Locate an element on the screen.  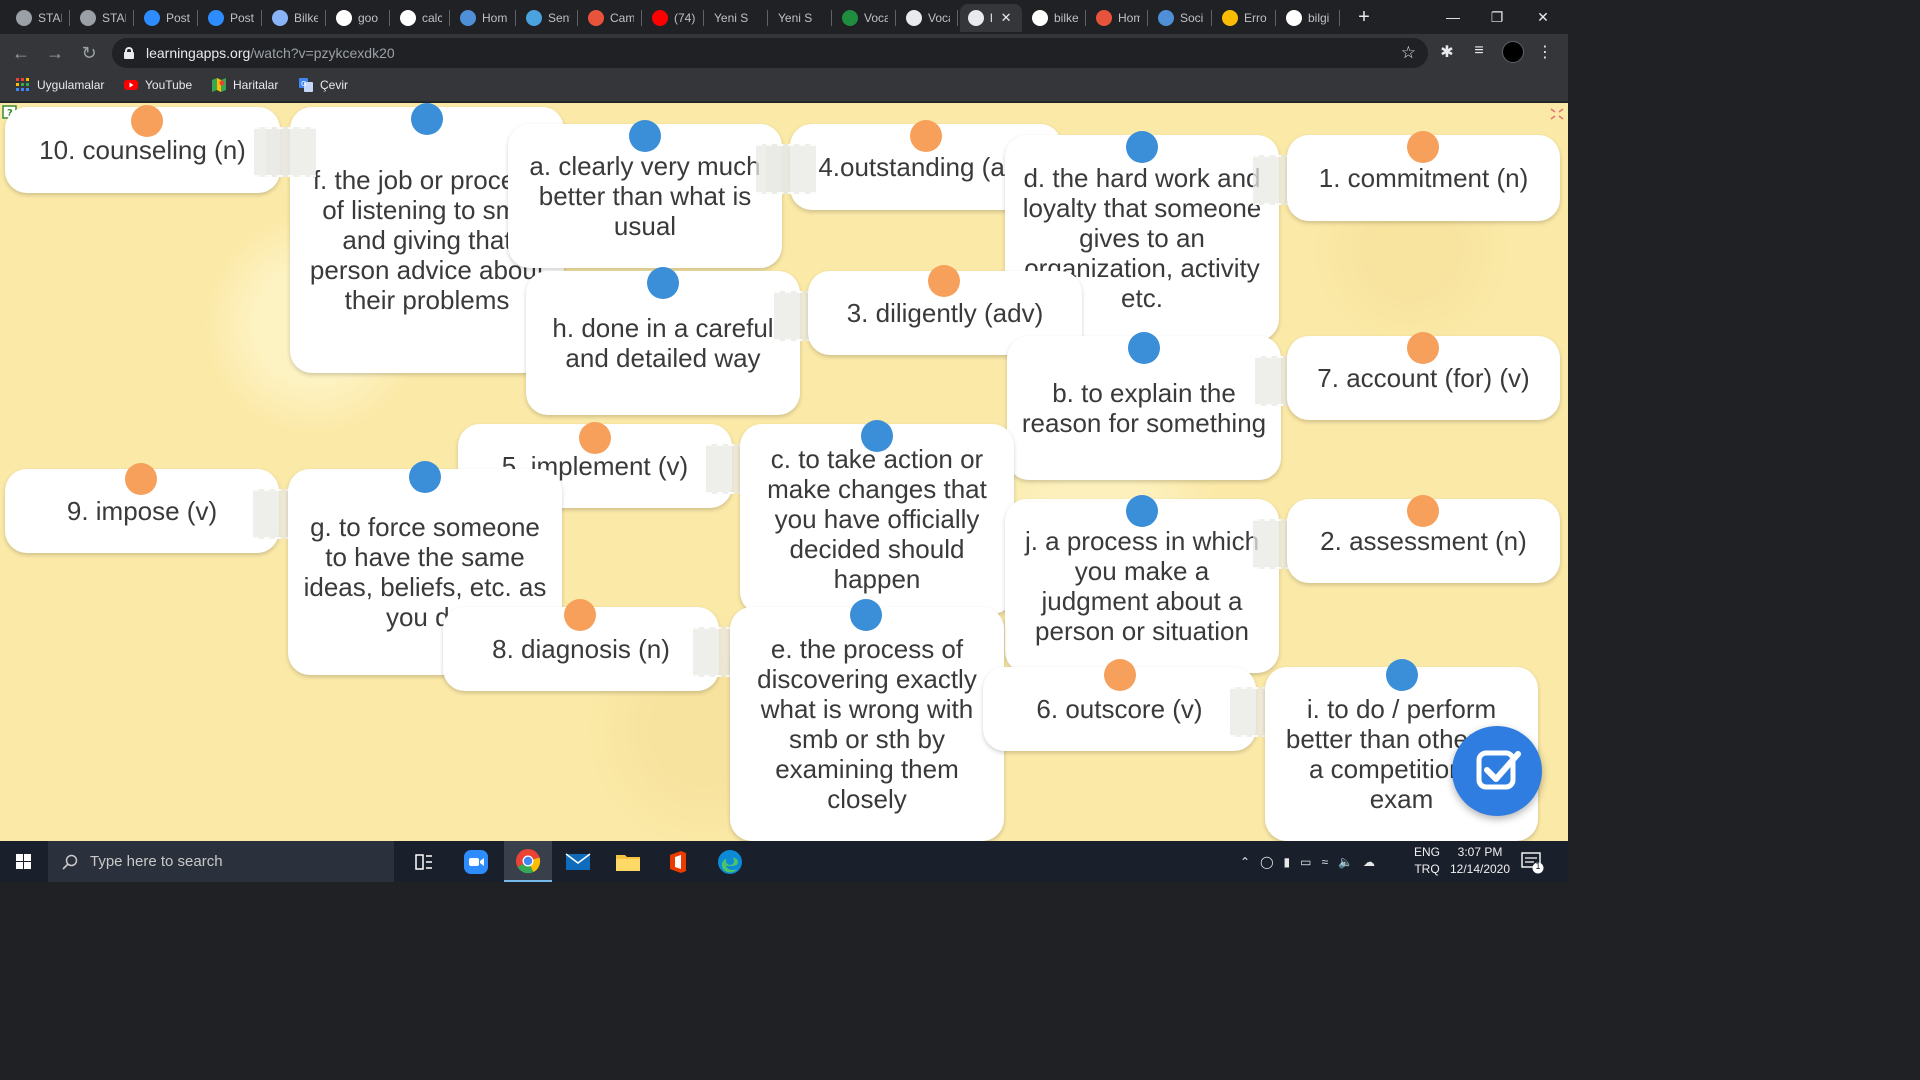
taskbar-chrome is located at coordinates (528, 861).